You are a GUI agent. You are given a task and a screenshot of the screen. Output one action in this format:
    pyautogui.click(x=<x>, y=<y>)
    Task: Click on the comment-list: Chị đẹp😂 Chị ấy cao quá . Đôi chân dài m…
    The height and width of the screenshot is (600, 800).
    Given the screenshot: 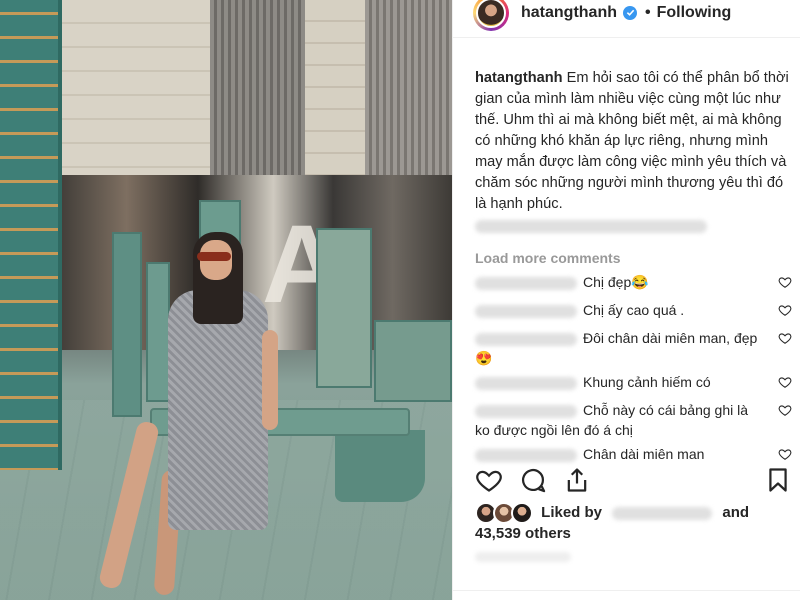 What is the action you would take?
    pyautogui.click(x=626, y=367)
    